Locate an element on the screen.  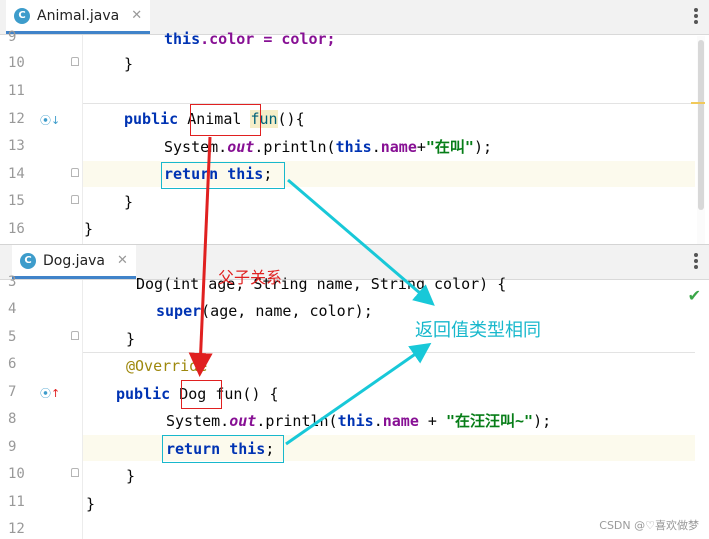
note-parent-child: 父子关系 is located at coordinates (250, 277).